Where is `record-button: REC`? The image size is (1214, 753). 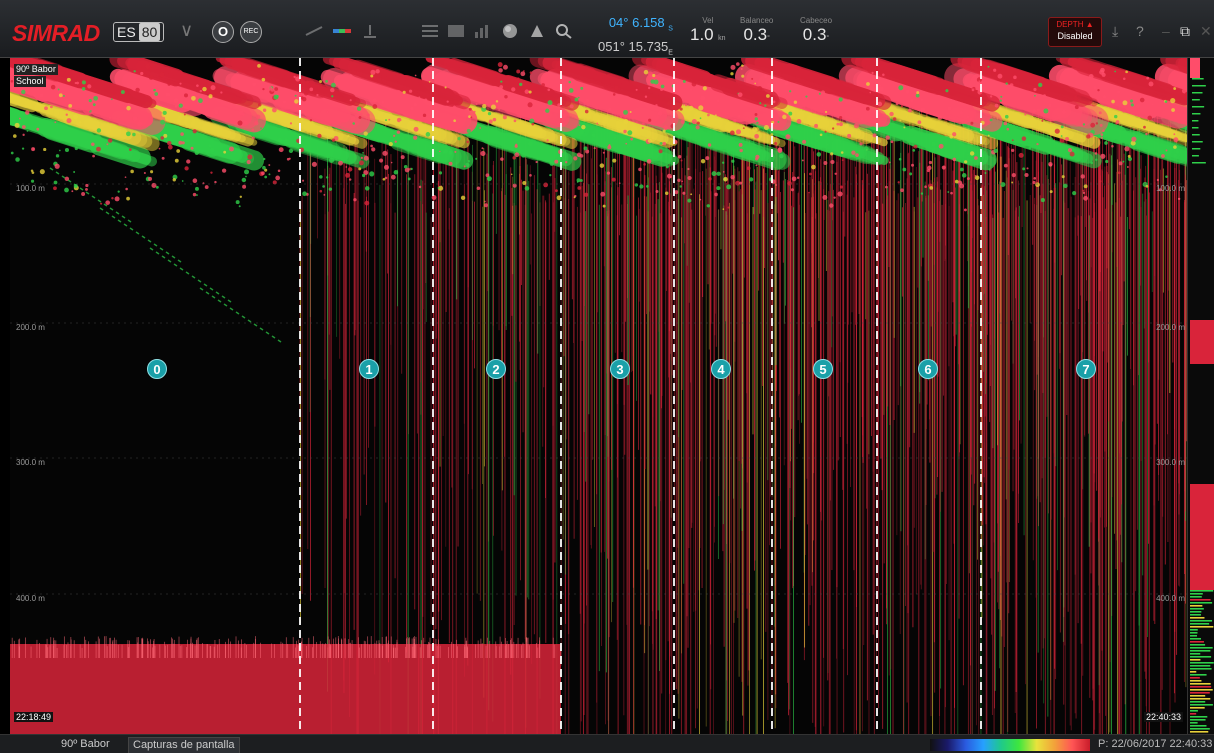 record-button: REC is located at coordinates (251, 32).